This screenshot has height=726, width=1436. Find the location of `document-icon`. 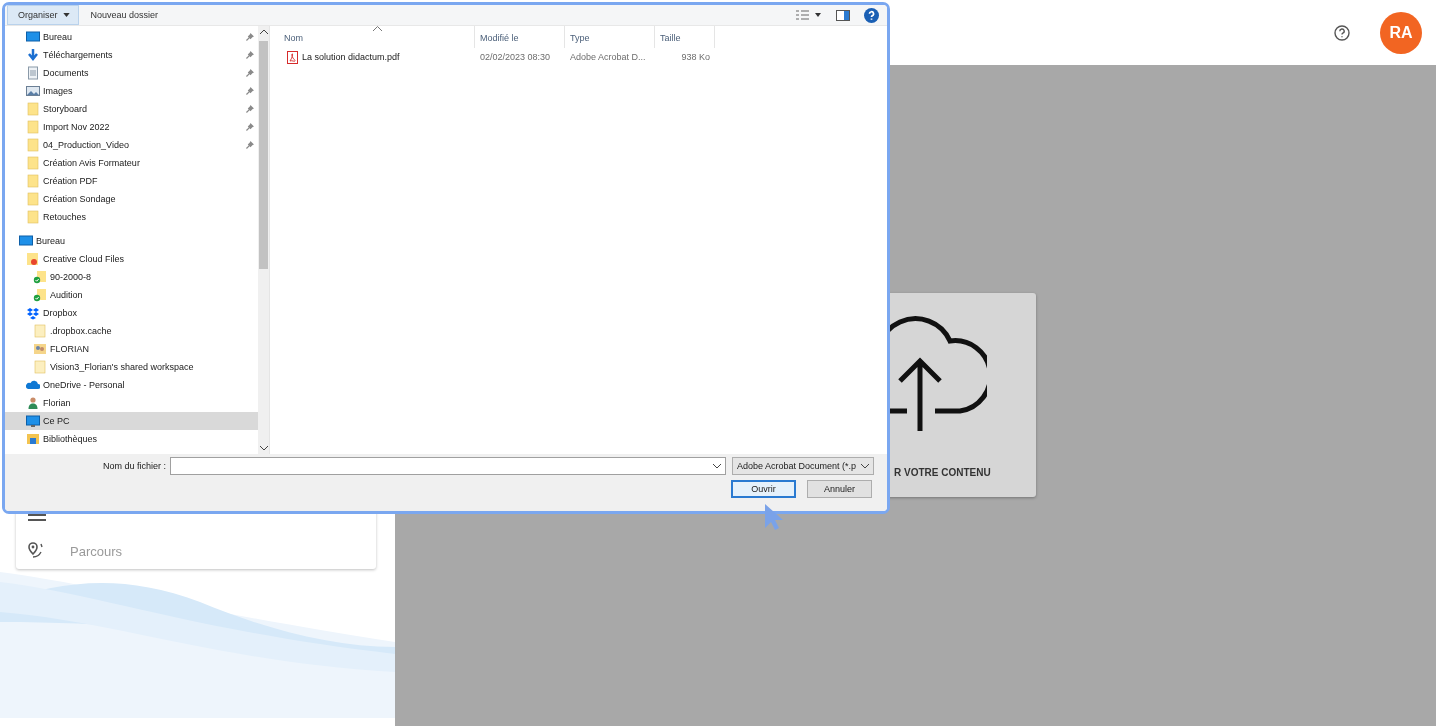

document-icon is located at coordinates (33, 73).